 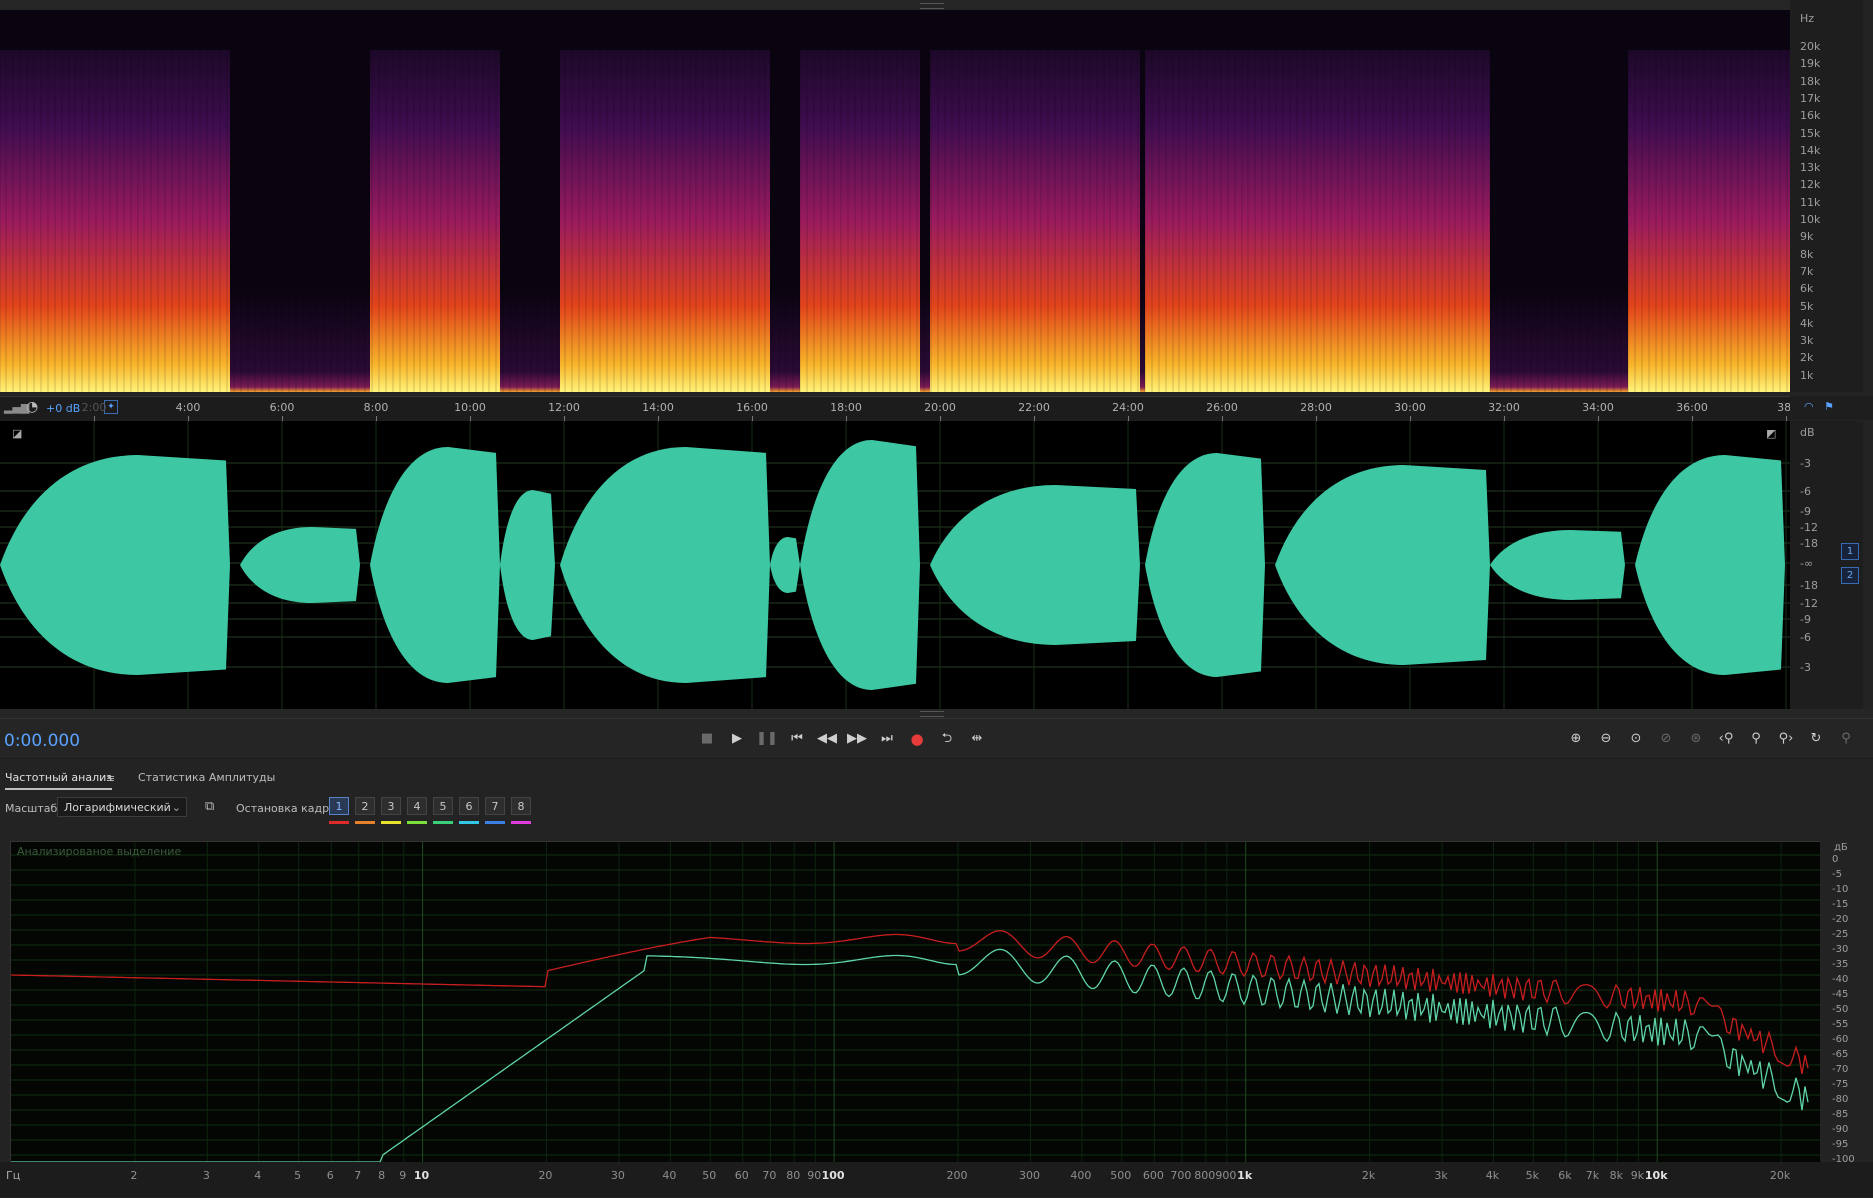 What do you see at coordinates (977, 739) in the screenshot?
I see `skip-selection-button: ⇹` at bounding box center [977, 739].